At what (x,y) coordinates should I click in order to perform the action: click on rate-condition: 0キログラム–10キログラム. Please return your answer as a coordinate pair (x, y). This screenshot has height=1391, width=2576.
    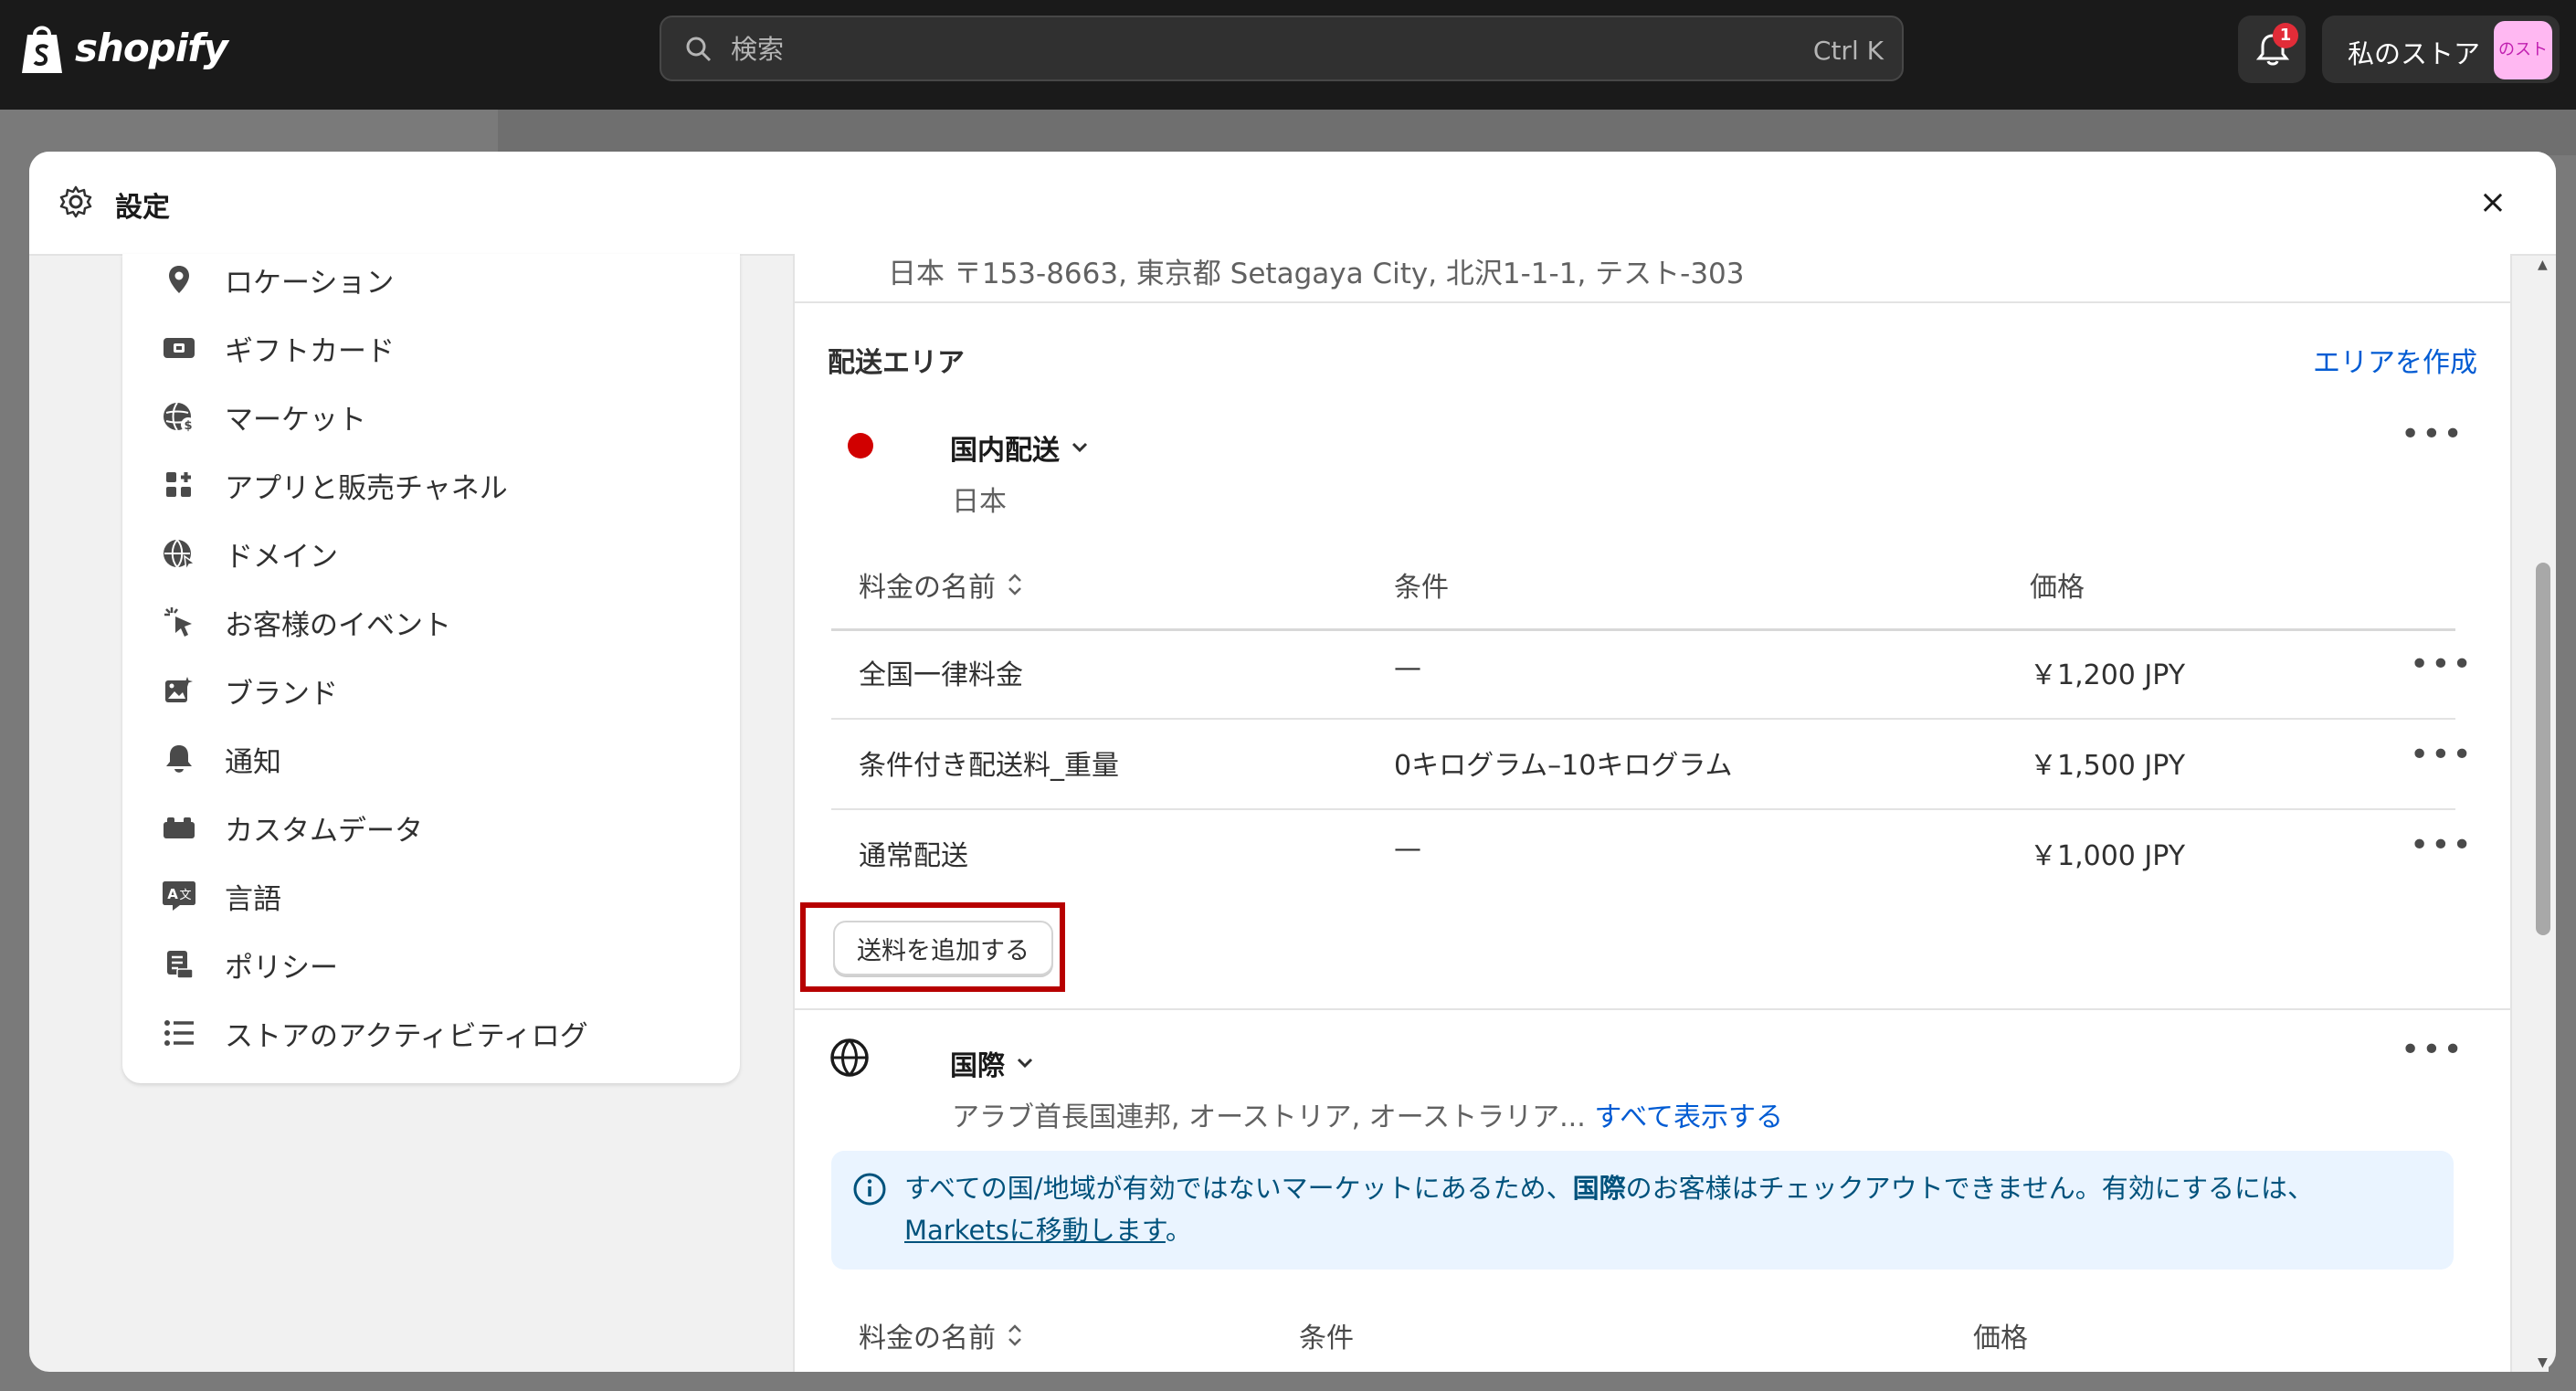
    Looking at the image, I should click on (1563, 766).